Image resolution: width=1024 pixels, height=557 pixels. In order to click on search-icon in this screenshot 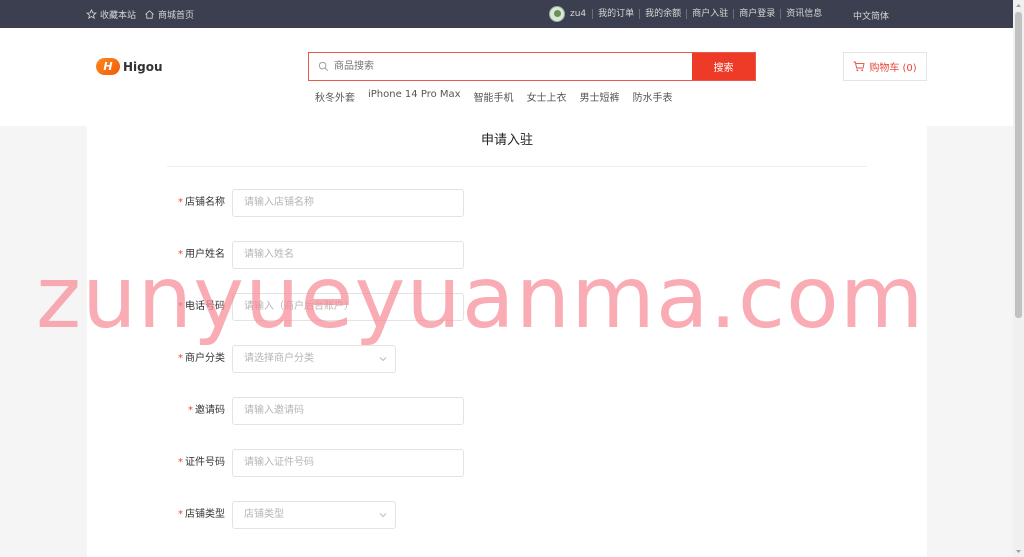, I will do `click(320, 66)`.